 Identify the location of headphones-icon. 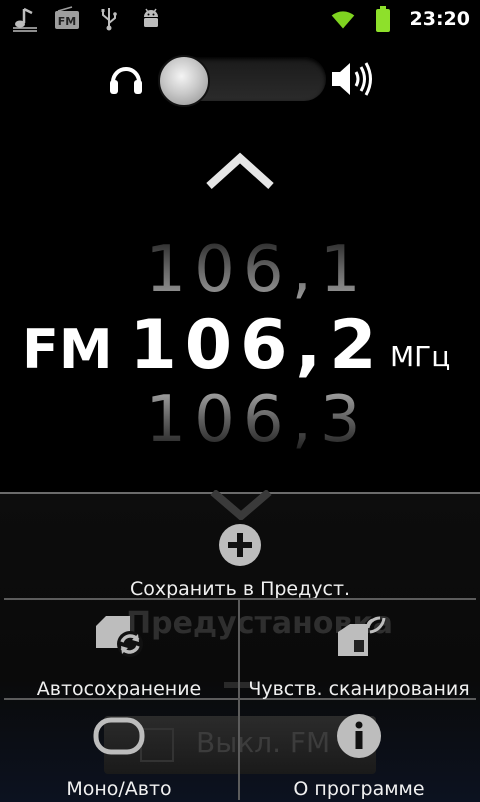
(126, 79).